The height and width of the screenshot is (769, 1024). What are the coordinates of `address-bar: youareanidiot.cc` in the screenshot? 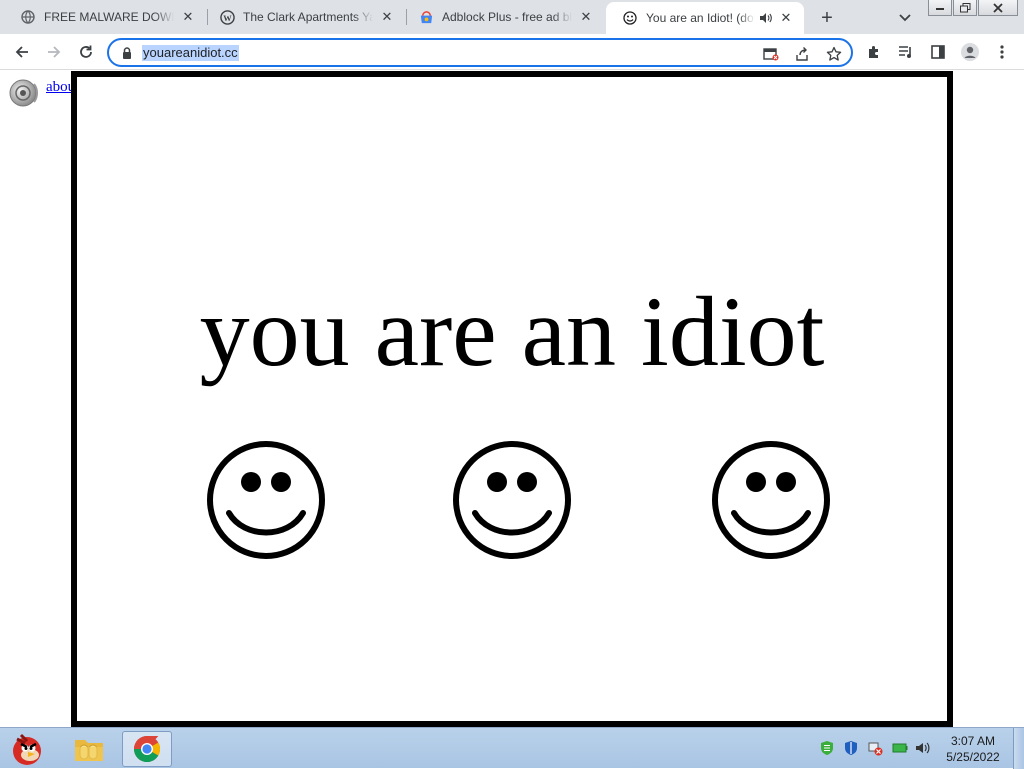 It's located at (480, 52).